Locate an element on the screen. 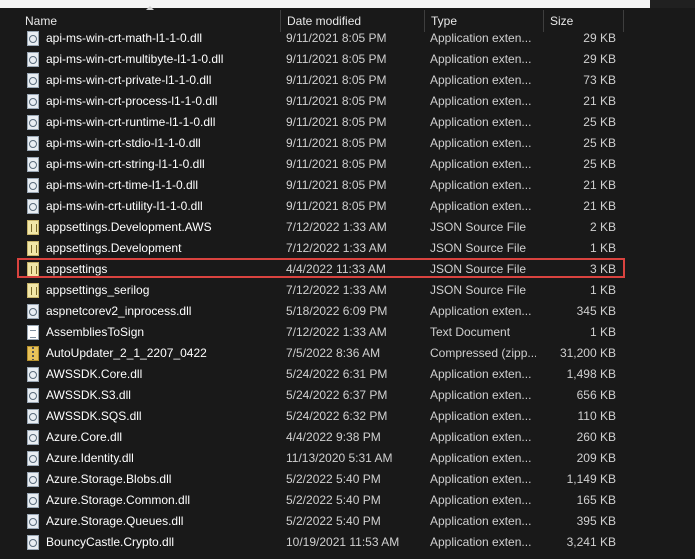 The image size is (695, 559). file-name: Azure.Core.dll is located at coordinates (84, 437).